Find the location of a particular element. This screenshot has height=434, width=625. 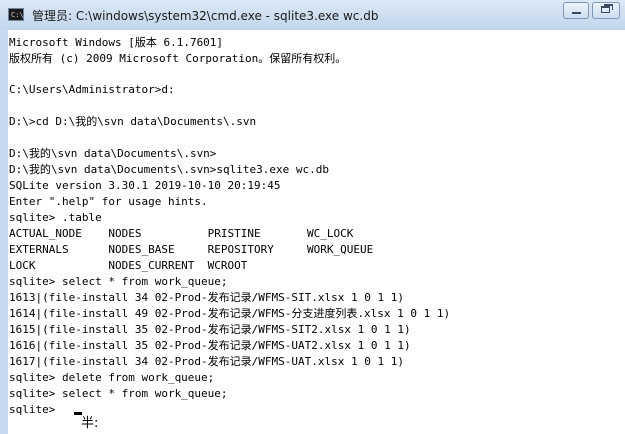

text-cursor is located at coordinates (78, 413).